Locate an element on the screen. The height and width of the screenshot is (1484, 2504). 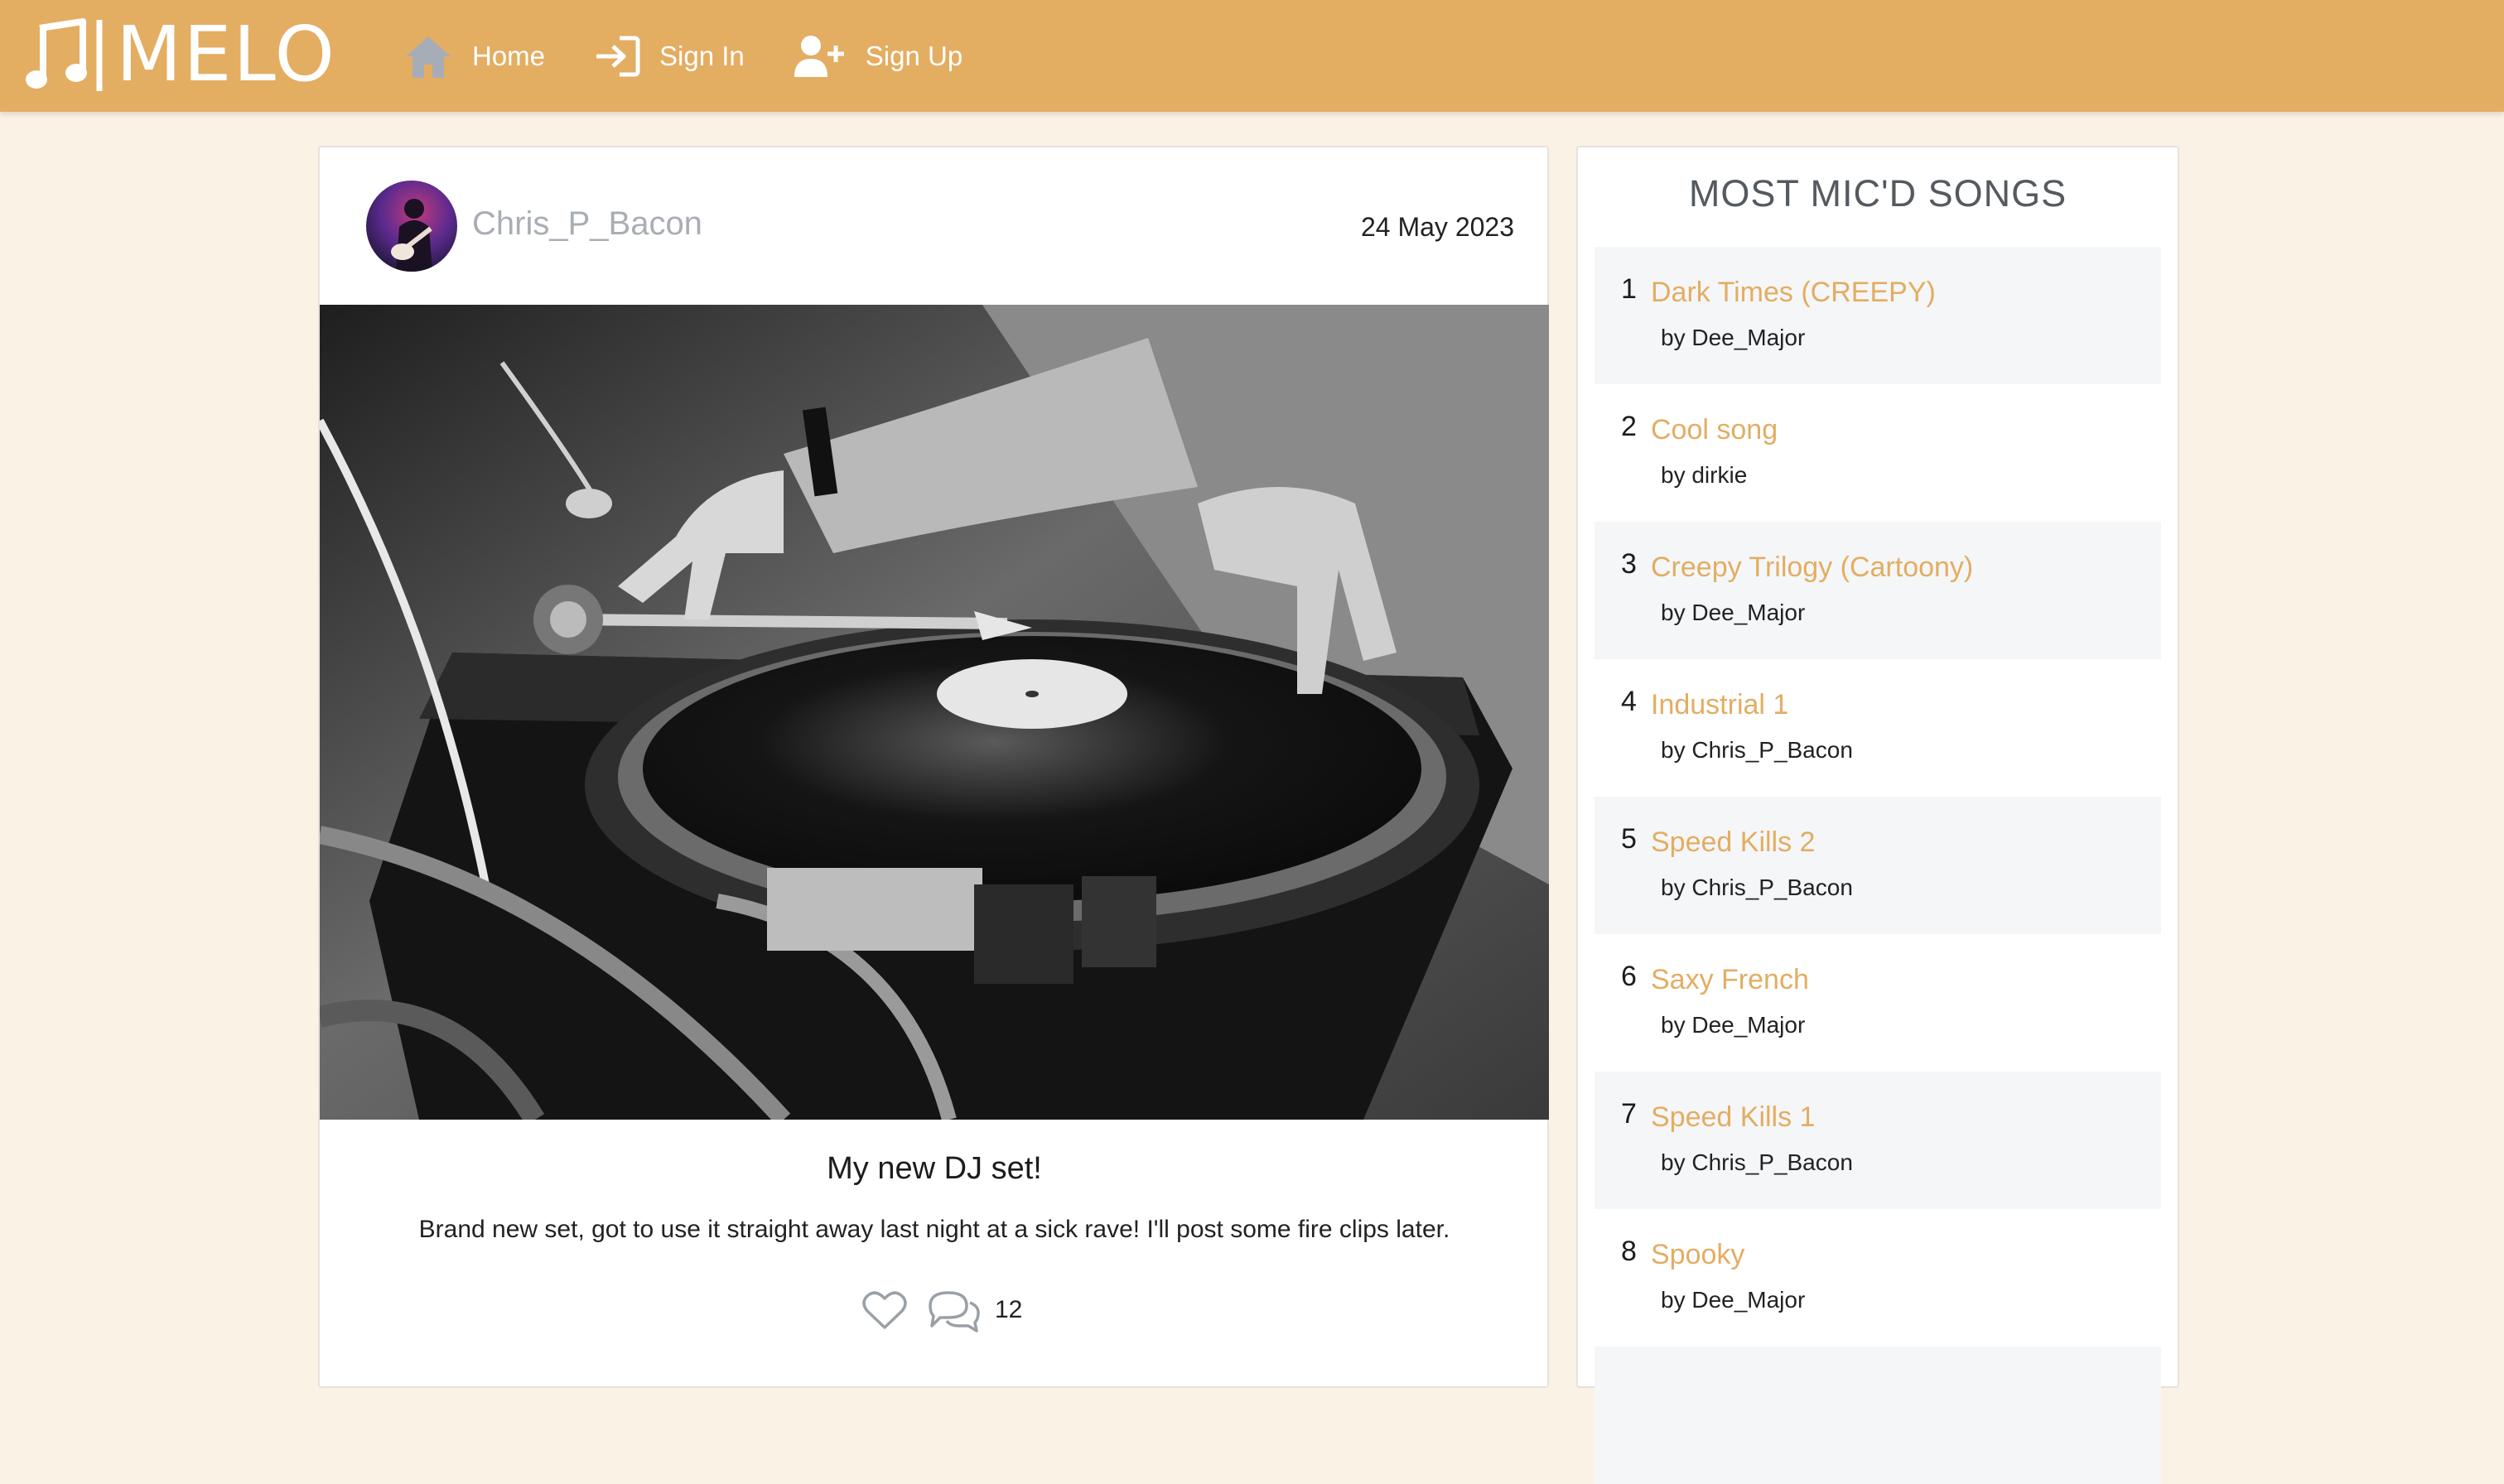
navbar: MELO Home Sign In Sign Up is located at coordinates (1252, 56).